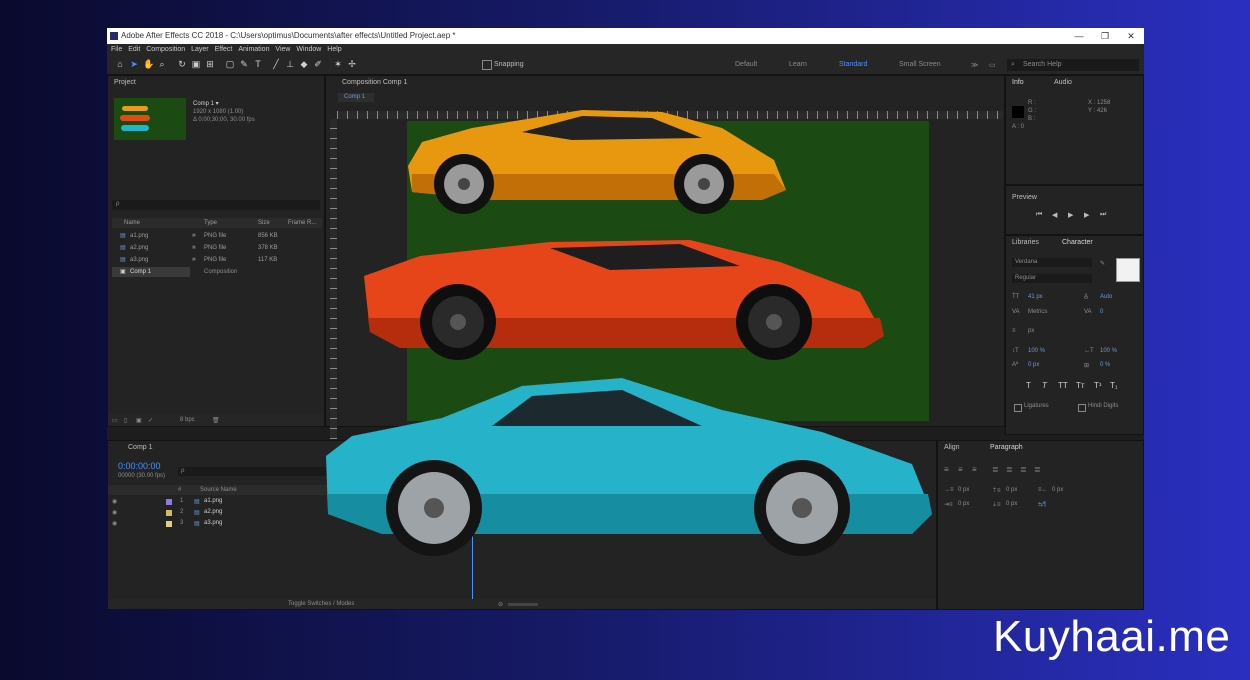 This screenshot has height=680, width=1250. I want to click on text-tool-icon: T, so click(258, 64).